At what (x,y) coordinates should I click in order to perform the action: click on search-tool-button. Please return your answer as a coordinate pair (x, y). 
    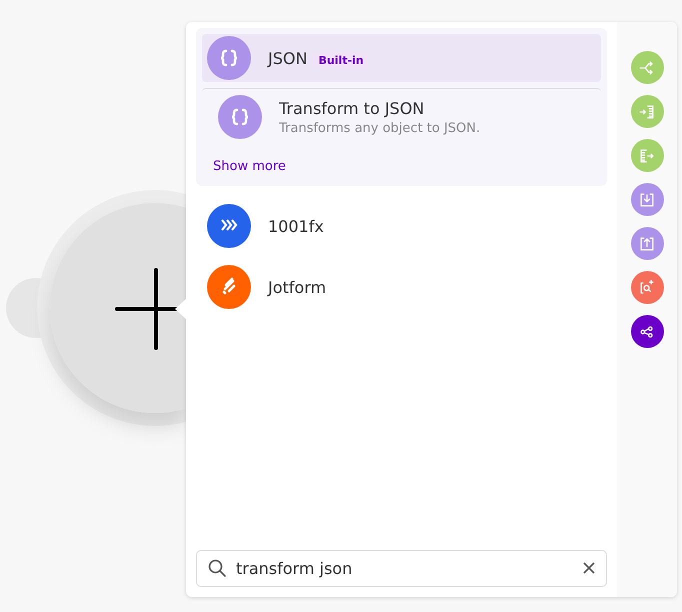
    Looking at the image, I should click on (647, 287).